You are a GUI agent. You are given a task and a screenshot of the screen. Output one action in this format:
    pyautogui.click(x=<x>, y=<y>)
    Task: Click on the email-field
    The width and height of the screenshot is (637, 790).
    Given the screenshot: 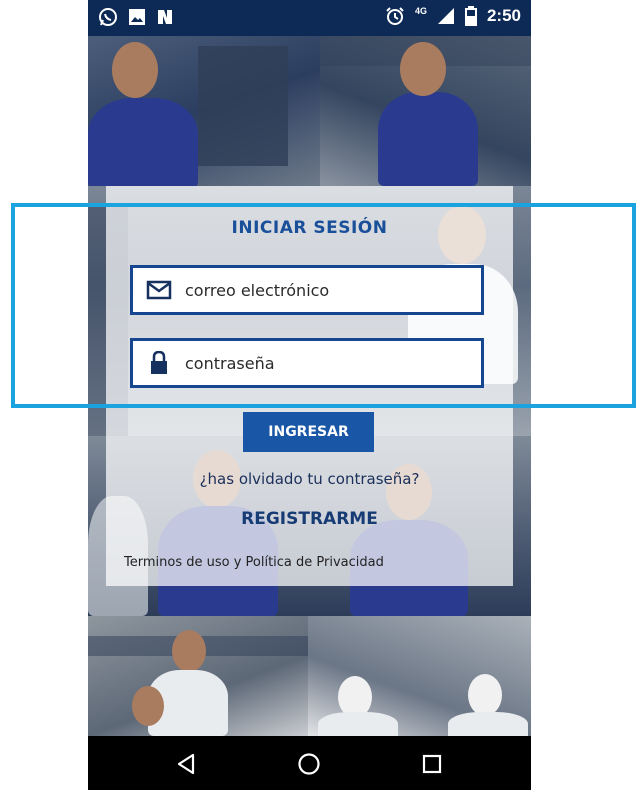 What is the action you would take?
    pyautogui.click(x=307, y=290)
    